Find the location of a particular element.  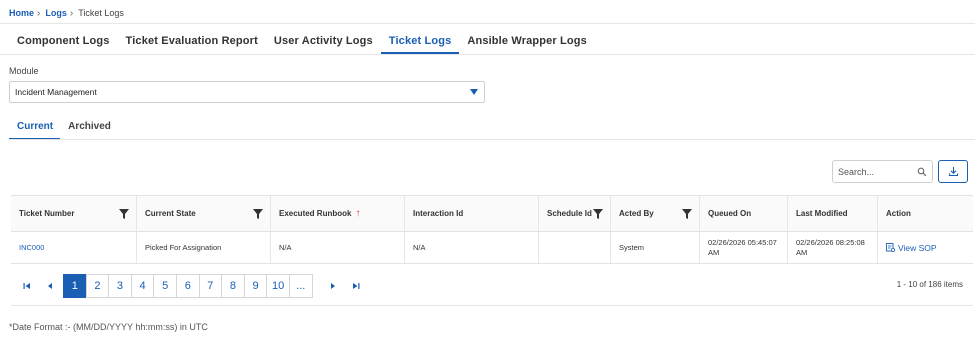

column-header-last-modified: Last Modified is located at coordinates (832, 213).